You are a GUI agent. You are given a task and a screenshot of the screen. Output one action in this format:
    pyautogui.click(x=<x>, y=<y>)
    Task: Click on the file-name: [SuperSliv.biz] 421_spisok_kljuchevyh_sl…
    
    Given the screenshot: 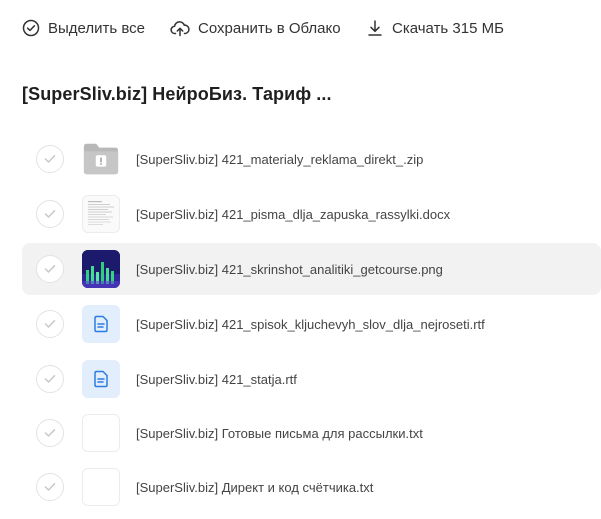 What is the action you would take?
    pyautogui.click(x=310, y=324)
    